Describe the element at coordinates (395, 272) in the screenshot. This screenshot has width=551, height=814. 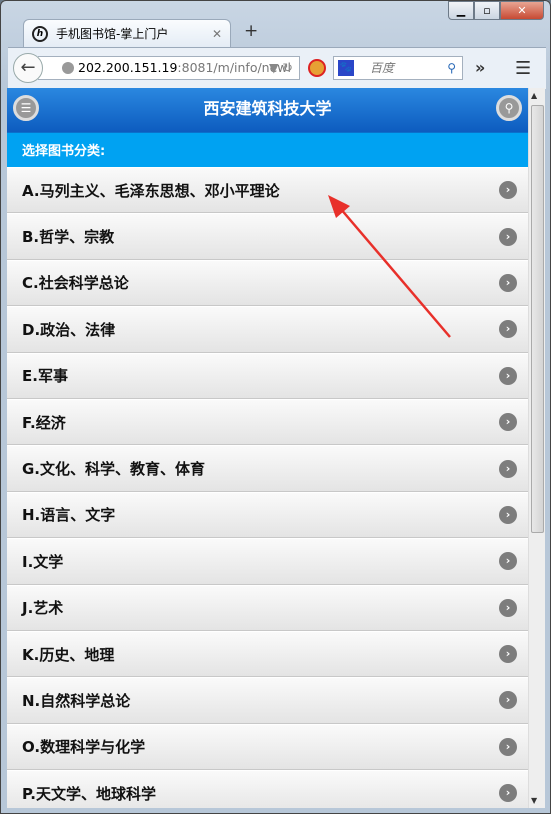
I see `arrow-shaft` at that location.